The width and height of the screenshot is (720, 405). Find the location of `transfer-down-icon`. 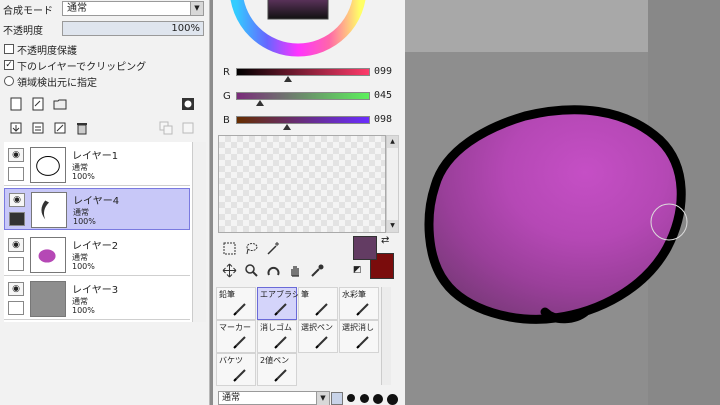

transfer-down-icon is located at coordinates (16, 128).